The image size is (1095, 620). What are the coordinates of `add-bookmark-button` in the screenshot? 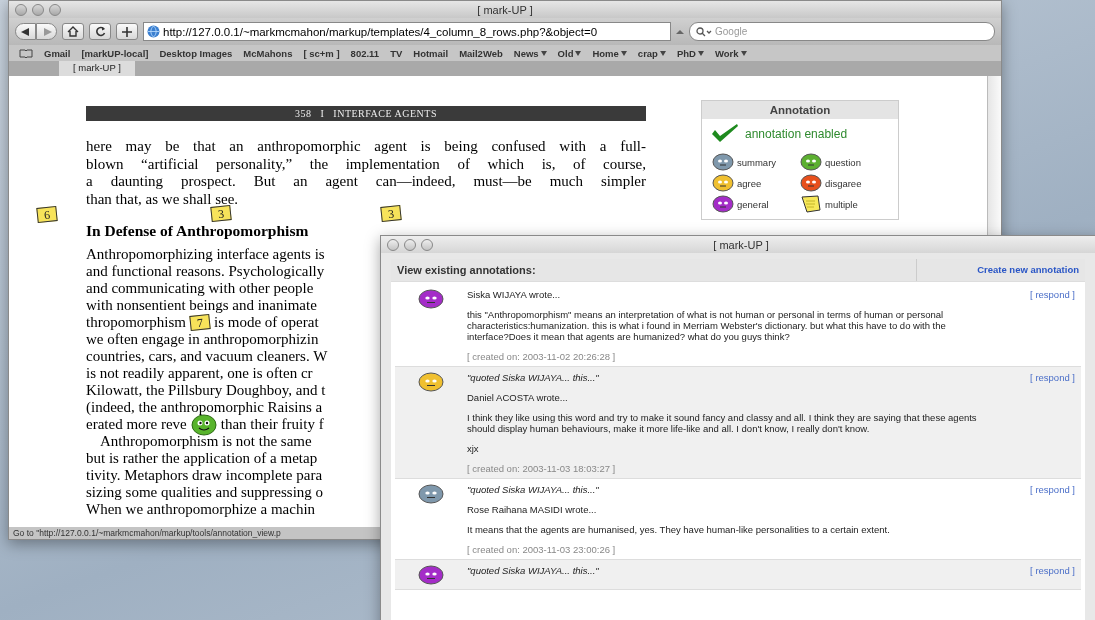 It's located at (127, 31).